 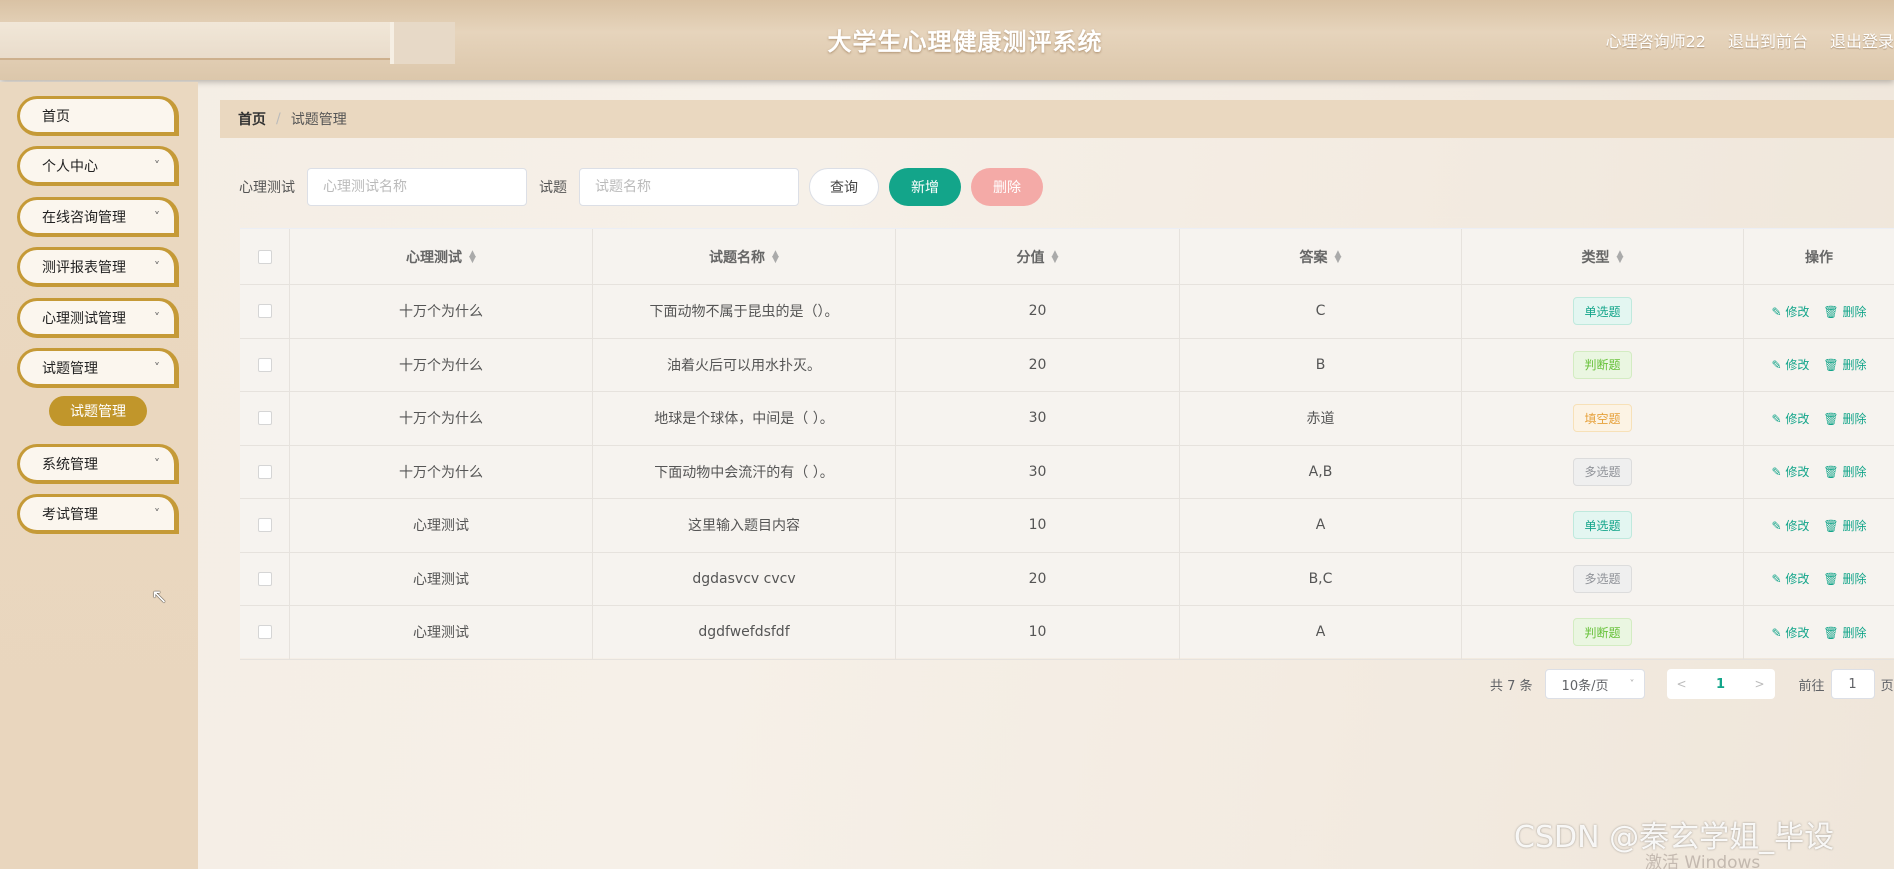 What do you see at coordinates (1703, 861) in the screenshot?
I see `windows-activation-watermark: 激活 Windows` at bounding box center [1703, 861].